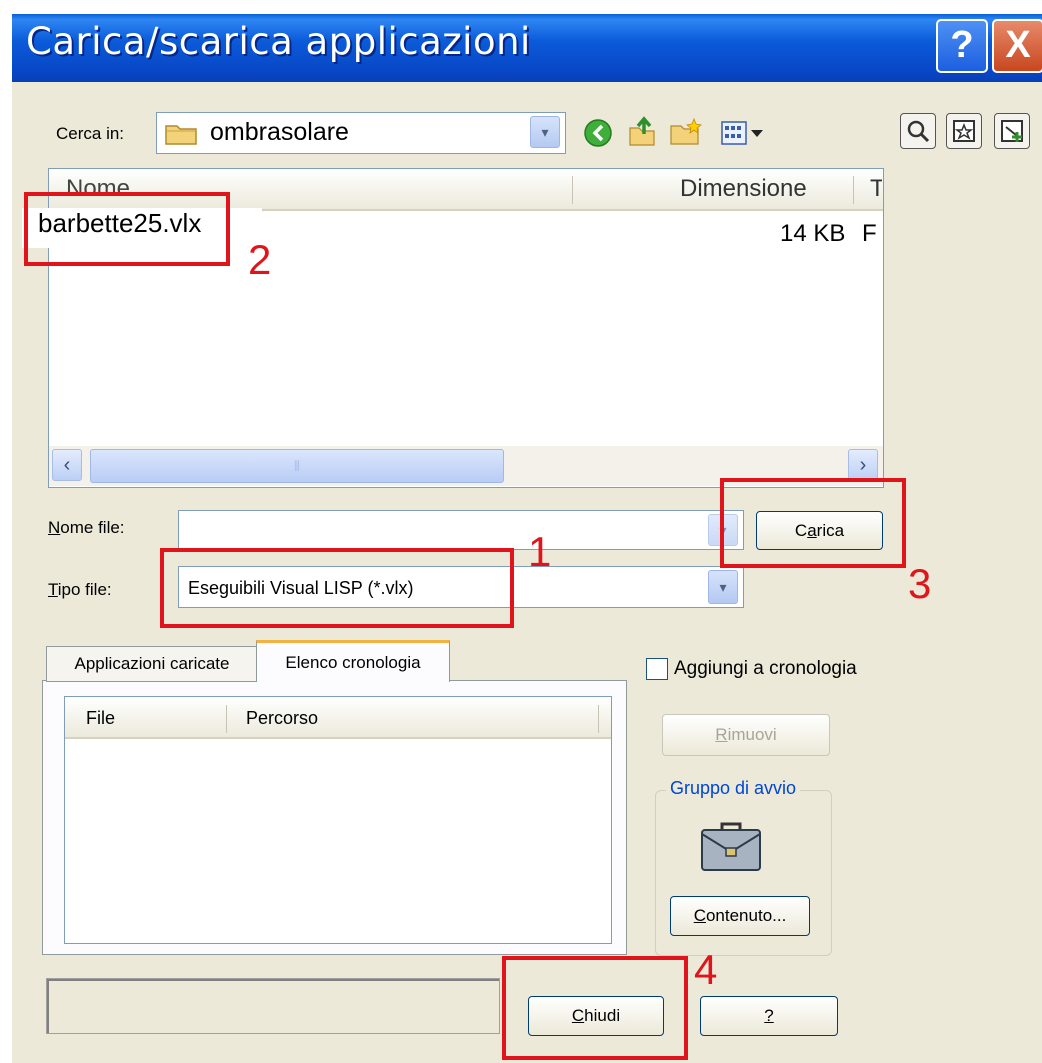  What do you see at coordinates (273, 1006) in the screenshot?
I see `status-bar` at bounding box center [273, 1006].